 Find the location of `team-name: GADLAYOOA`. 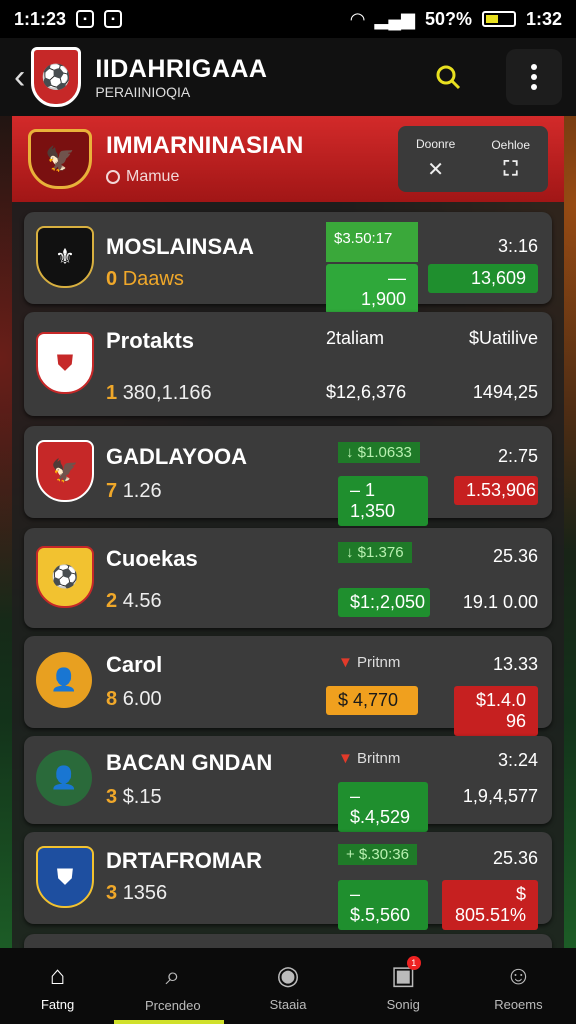

team-name: GADLAYOOA is located at coordinates (176, 456).